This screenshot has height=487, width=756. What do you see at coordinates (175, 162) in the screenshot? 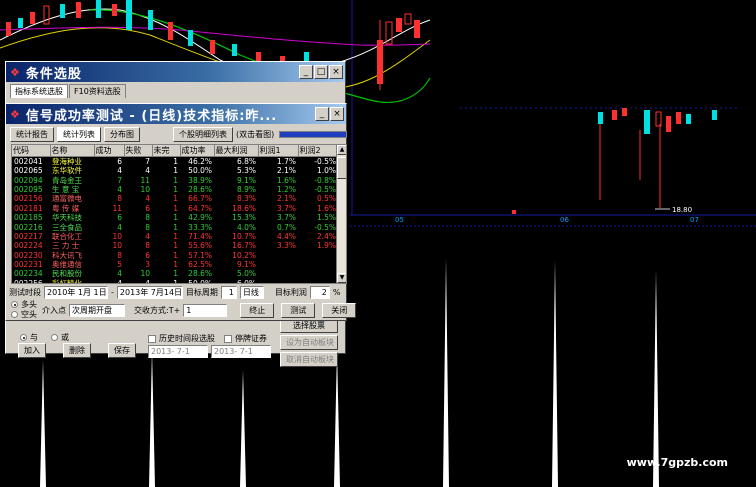
I see `table-row: 002041 登海种业 6 7 1 46.2% 6.8% 1.7% -0.5%` at bounding box center [175, 162].